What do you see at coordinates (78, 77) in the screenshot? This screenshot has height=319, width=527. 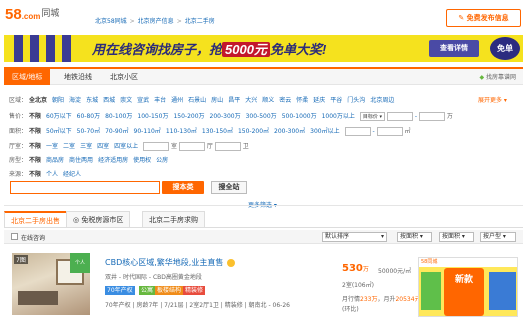 I see `tab-subway: 地铁沿线` at bounding box center [78, 77].